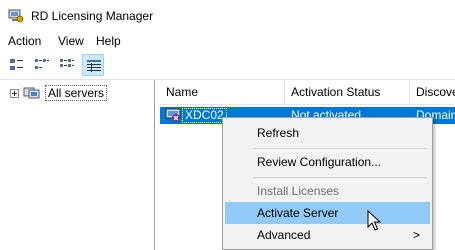  Describe the element at coordinates (31, 93) in the screenshot. I see `servers-icon` at that location.